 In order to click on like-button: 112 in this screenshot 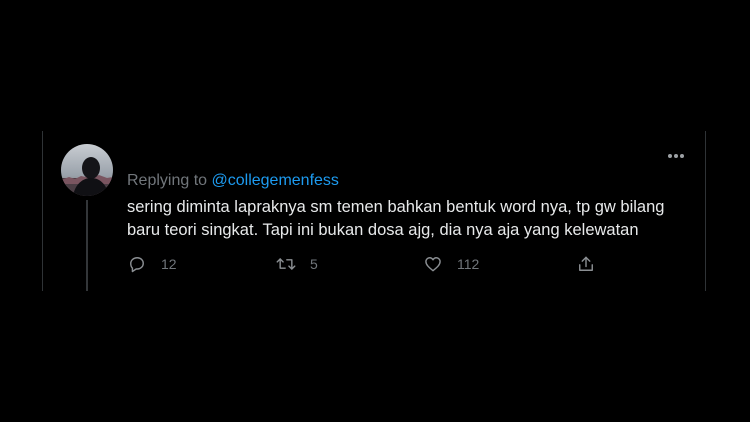, I will do `click(451, 264)`.